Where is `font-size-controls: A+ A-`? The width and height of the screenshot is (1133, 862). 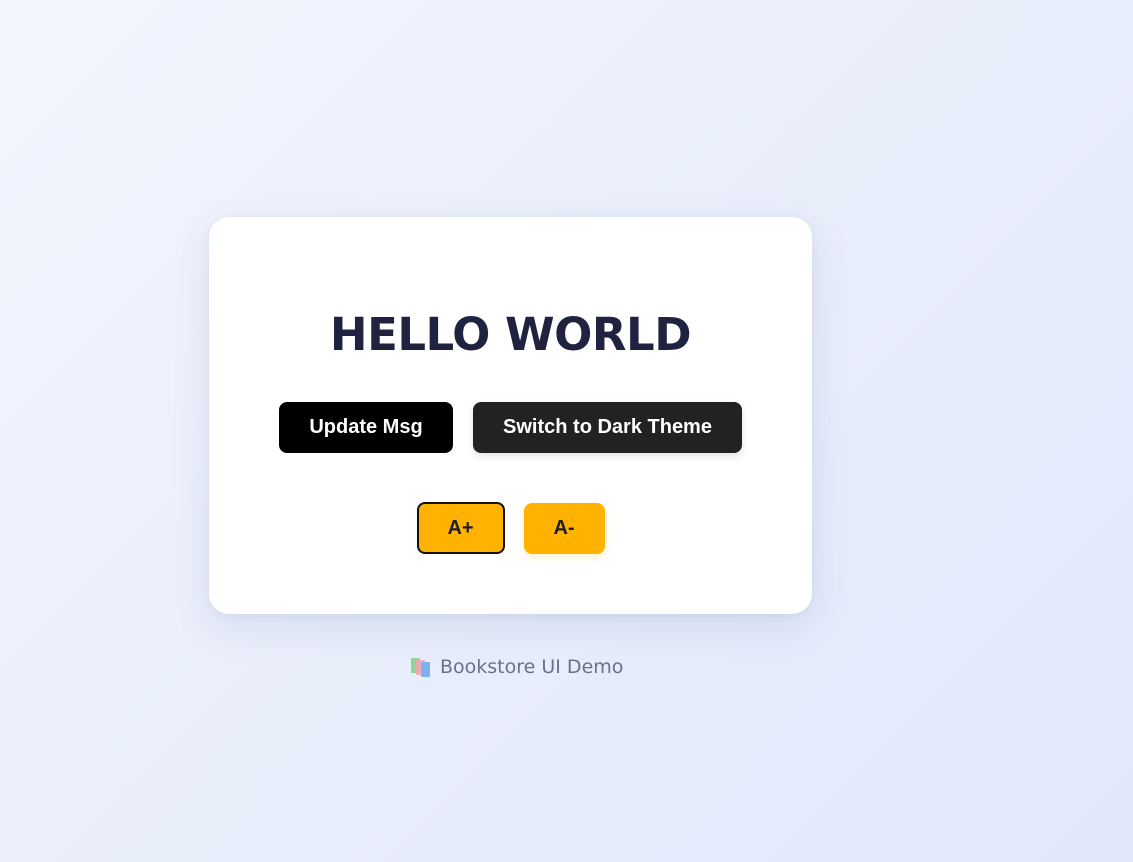
font-size-controls: A+ A- is located at coordinates (510, 528).